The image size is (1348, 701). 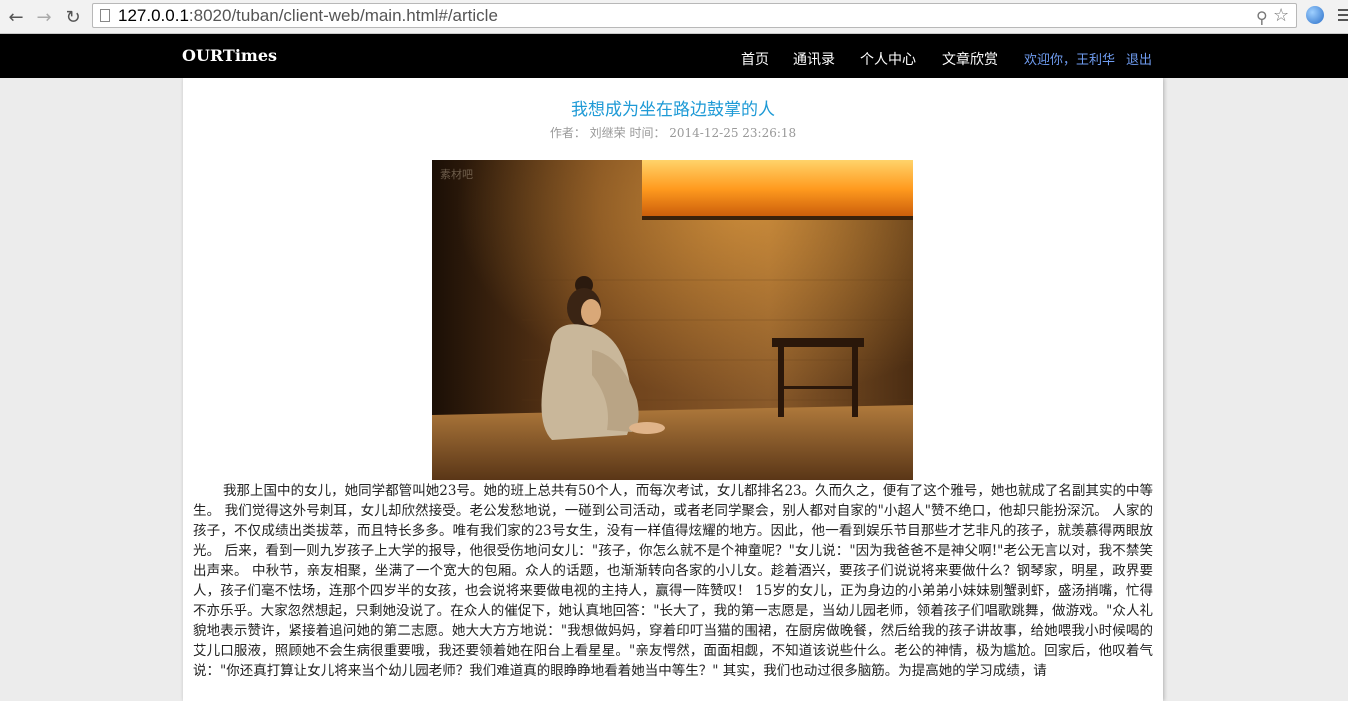 What do you see at coordinates (1315, 15) in the screenshot?
I see `globe-icon` at bounding box center [1315, 15].